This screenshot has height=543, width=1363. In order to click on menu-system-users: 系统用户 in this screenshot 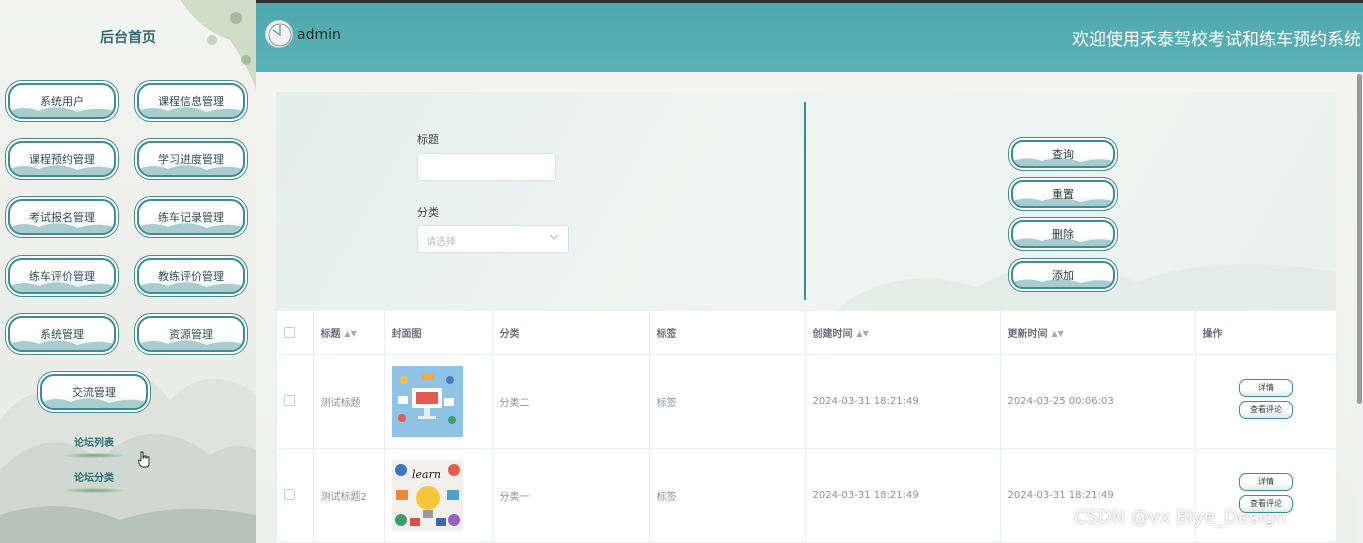, I will do `click(62, 101)`.